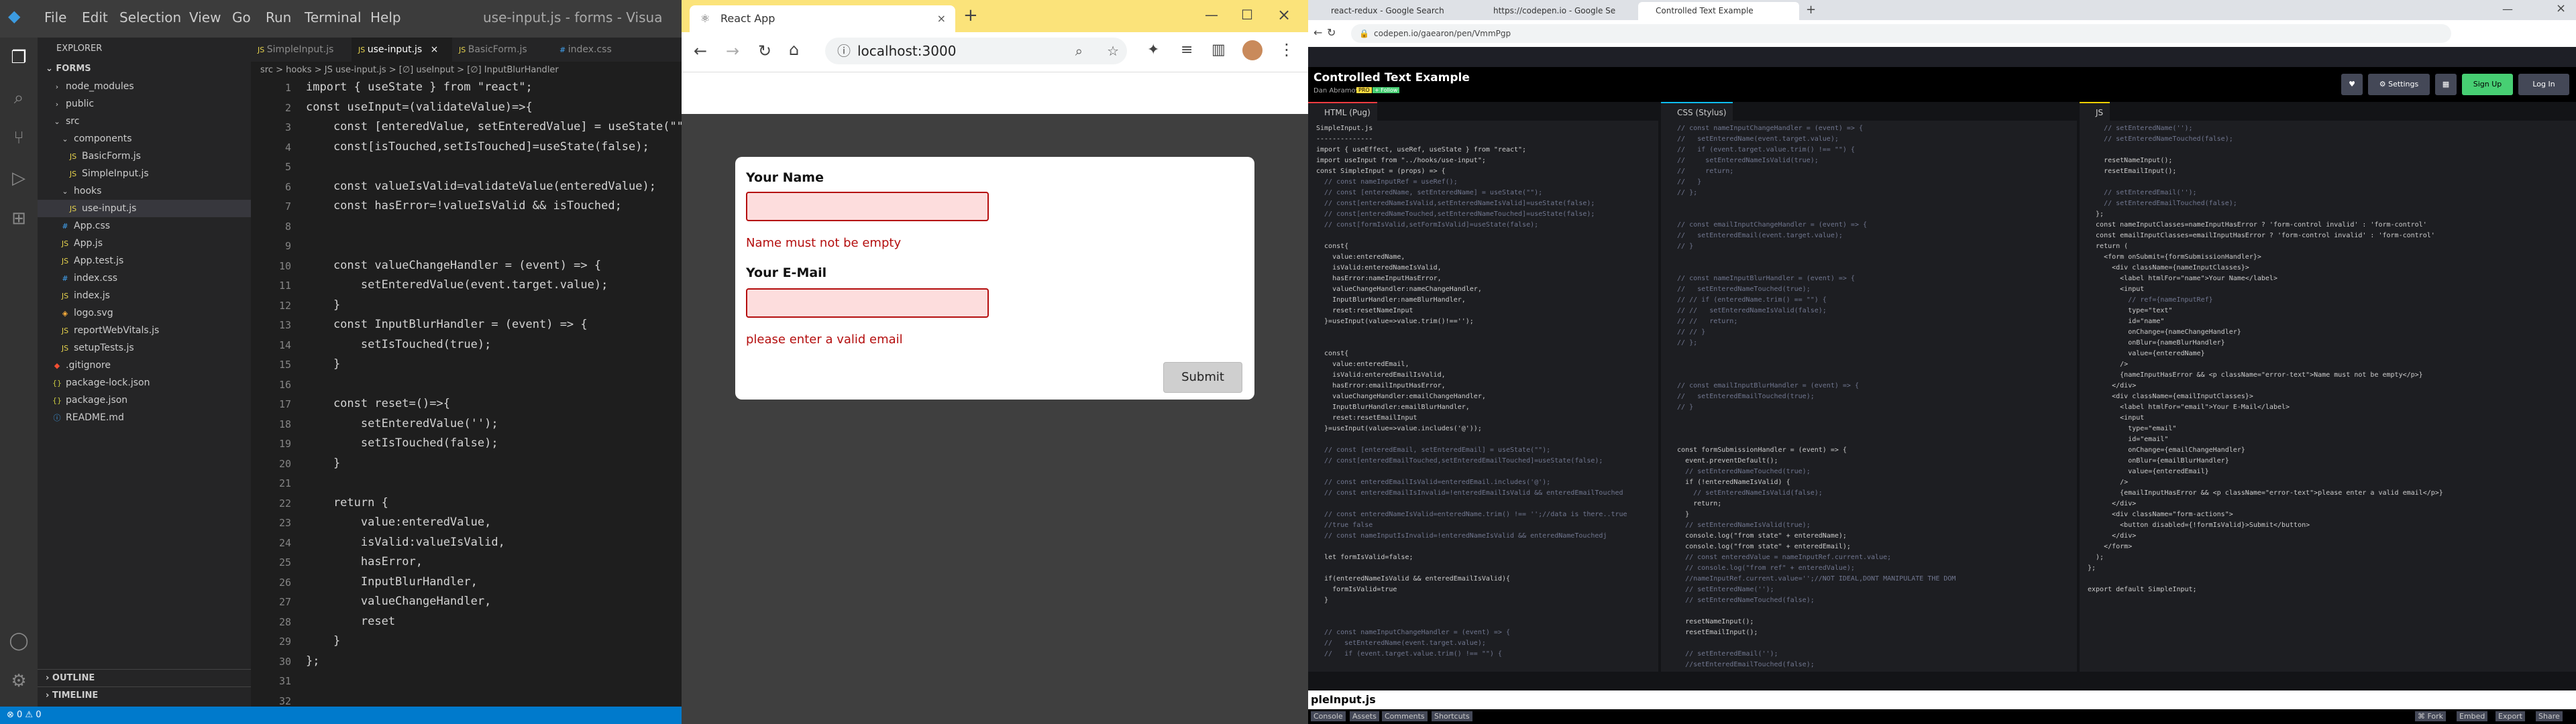 This screenshot has height=724, width=2576. I want to click on maximize-icon: ☐, so click(1247, 15).